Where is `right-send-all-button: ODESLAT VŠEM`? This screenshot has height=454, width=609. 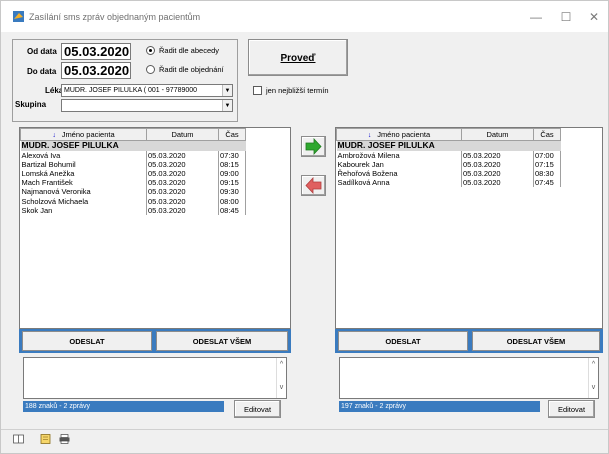
right-send-all-button: ODESLAT VŠEM is located at coordinates (536, 341).